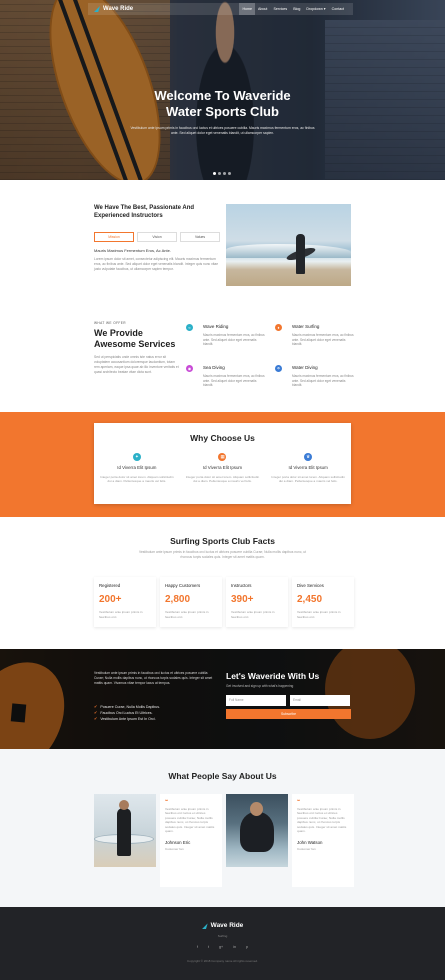 The height and width of the screenshot is (980, 445). I want to click on person-head, so click(256, 809).